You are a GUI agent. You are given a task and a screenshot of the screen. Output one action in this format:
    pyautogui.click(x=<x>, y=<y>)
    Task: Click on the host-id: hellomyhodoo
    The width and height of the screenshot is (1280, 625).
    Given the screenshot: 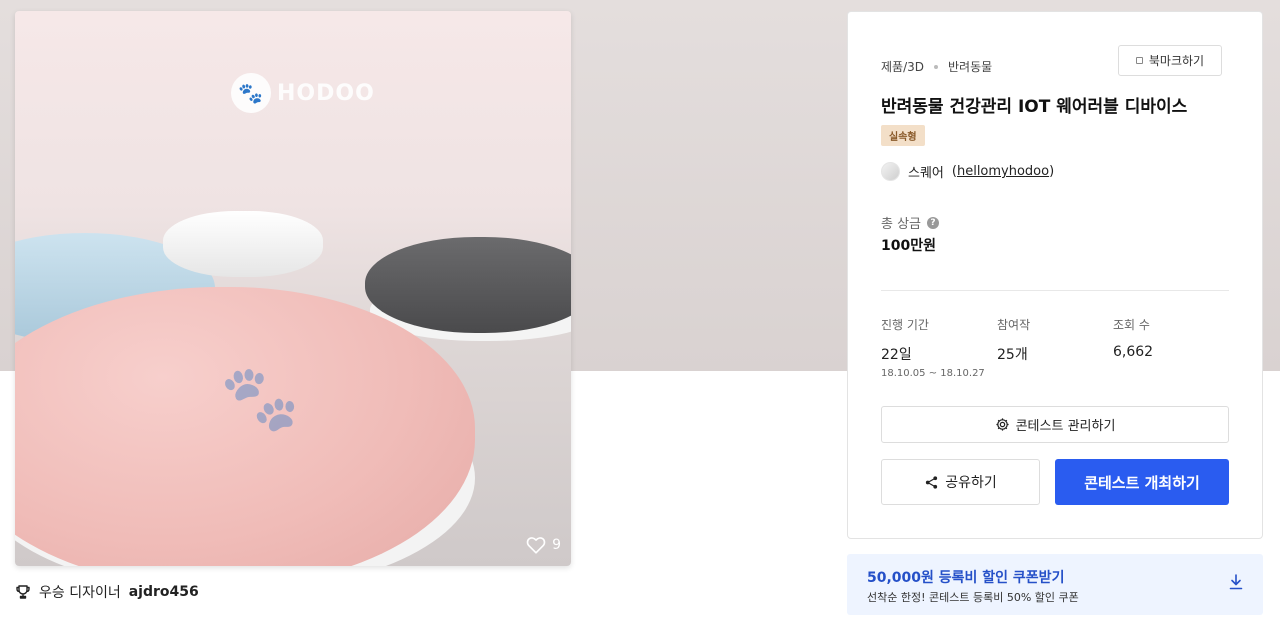 What is the action you would take?
    pyautogui.click(x=1003, y=171)
    